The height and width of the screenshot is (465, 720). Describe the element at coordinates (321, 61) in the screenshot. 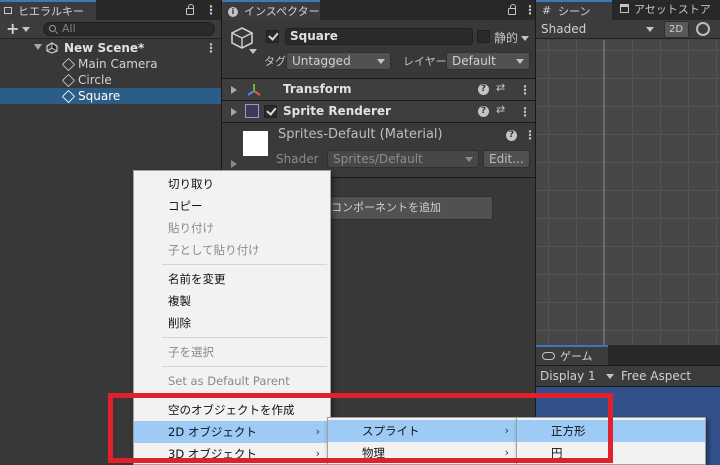

I see `tag-value: Untagged` at that location.